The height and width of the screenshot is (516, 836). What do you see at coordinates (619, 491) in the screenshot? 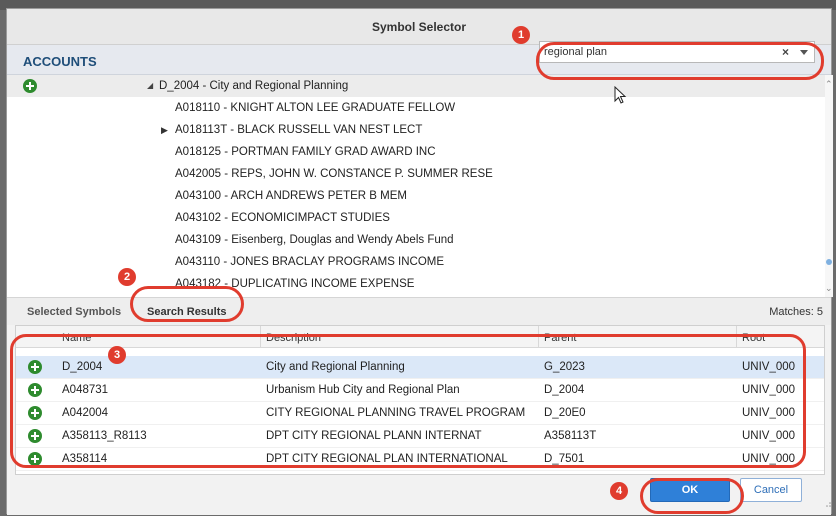
I see `callout-badge: 4` at bounding box center [619, 491].